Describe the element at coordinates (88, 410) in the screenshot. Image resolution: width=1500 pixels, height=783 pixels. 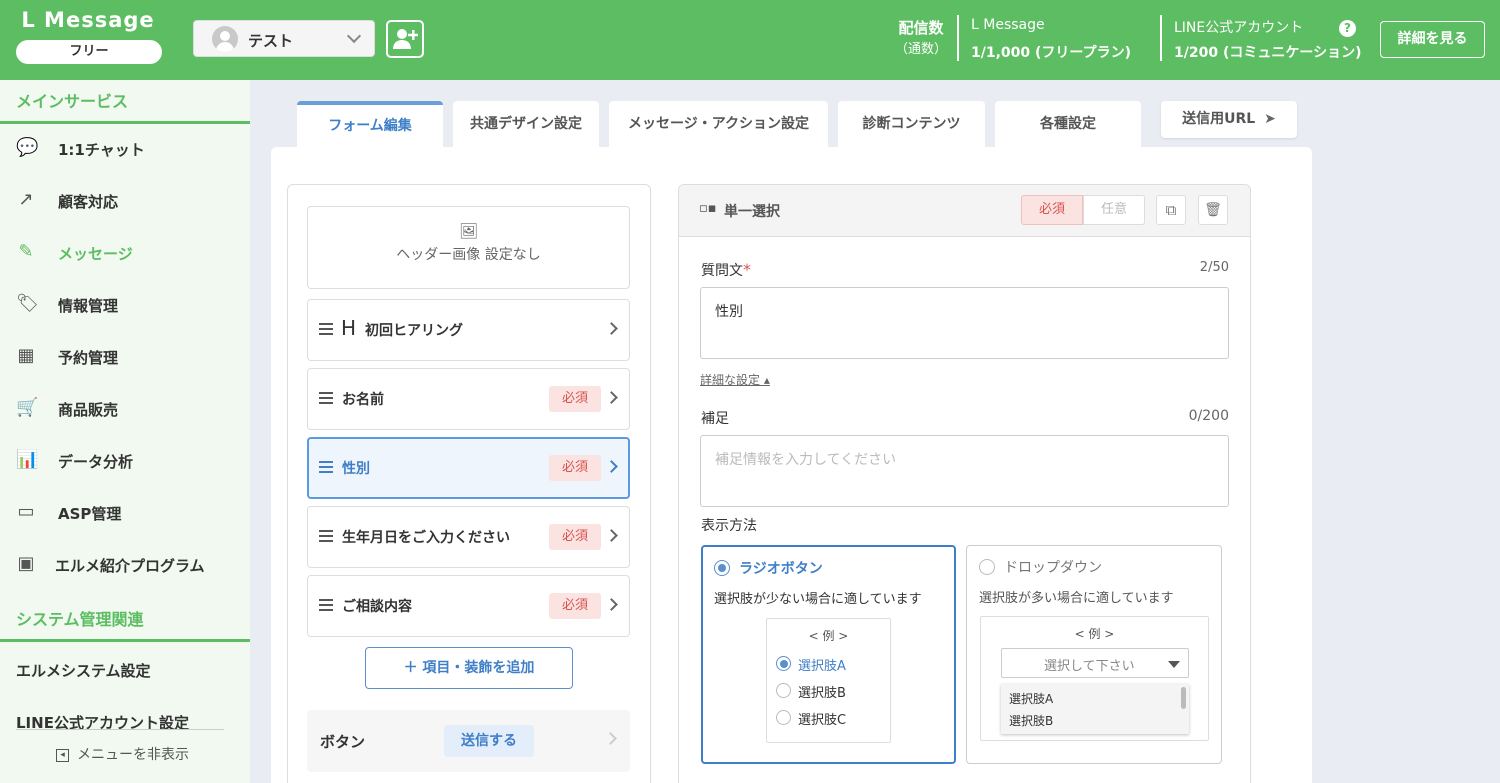
I see `sidebar-item-label: 商品販売` at that location.